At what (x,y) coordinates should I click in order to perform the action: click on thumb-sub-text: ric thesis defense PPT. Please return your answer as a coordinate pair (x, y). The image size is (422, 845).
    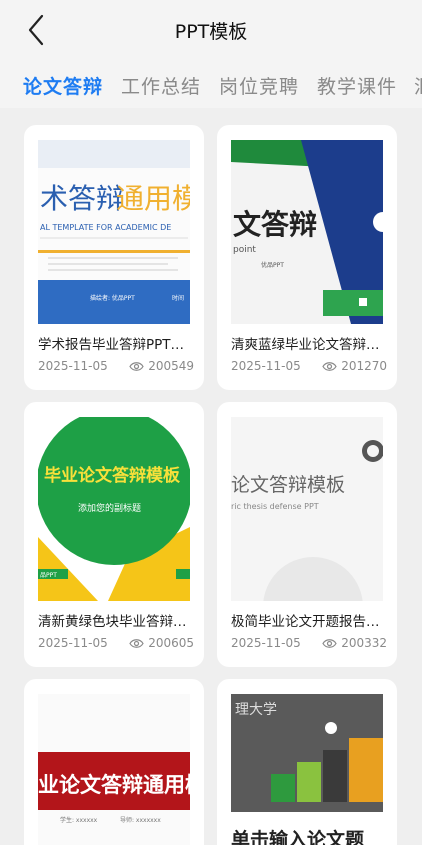
    Looking at the image, I should click on (275, 506).